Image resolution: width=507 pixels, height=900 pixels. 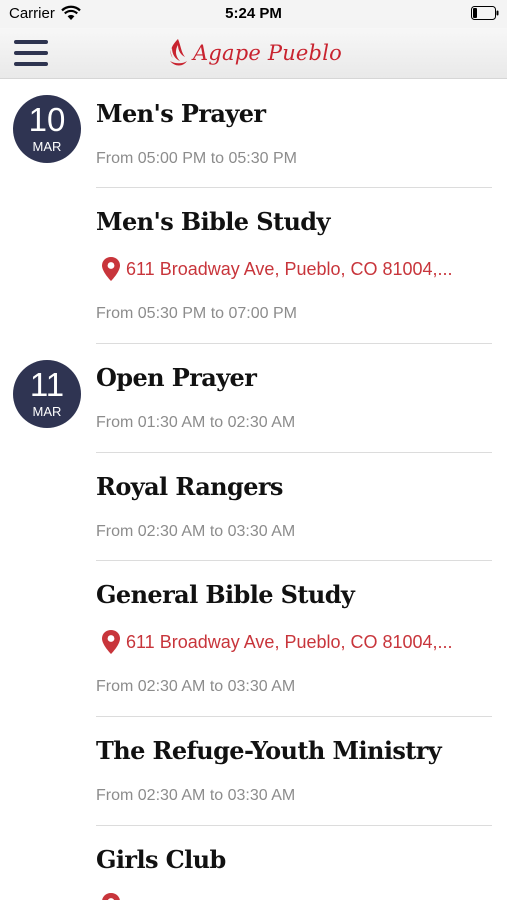 What do you see at coordinates (31, 53) in the screenshot?
I see `hamburger-menu-button` at bounding box center [31, 53].